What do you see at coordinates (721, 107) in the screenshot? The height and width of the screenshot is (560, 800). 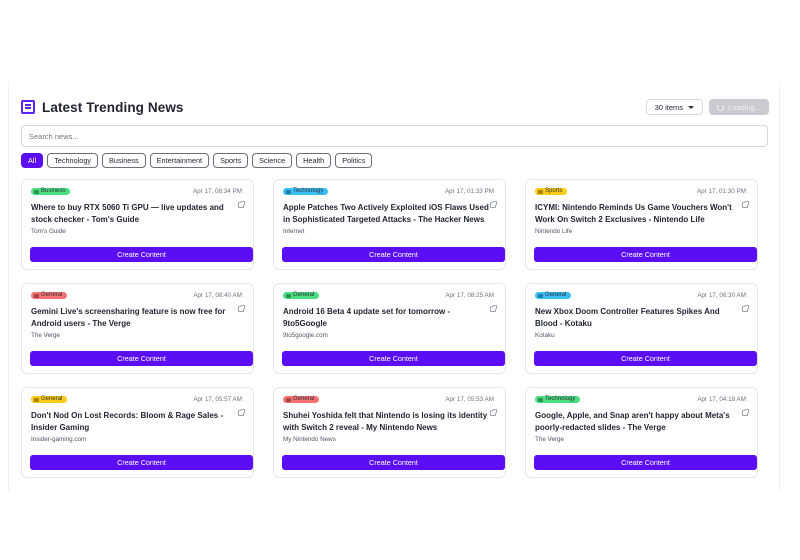 I see `spinner-icon` at bounding box center [721, 107].